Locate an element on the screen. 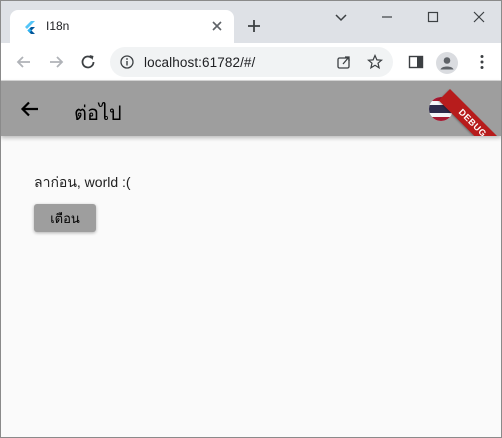 The height and width of the screenshot is (438, 502). browser-toolbar: localhost:61782/#/ is located at coordinates (251, 62).